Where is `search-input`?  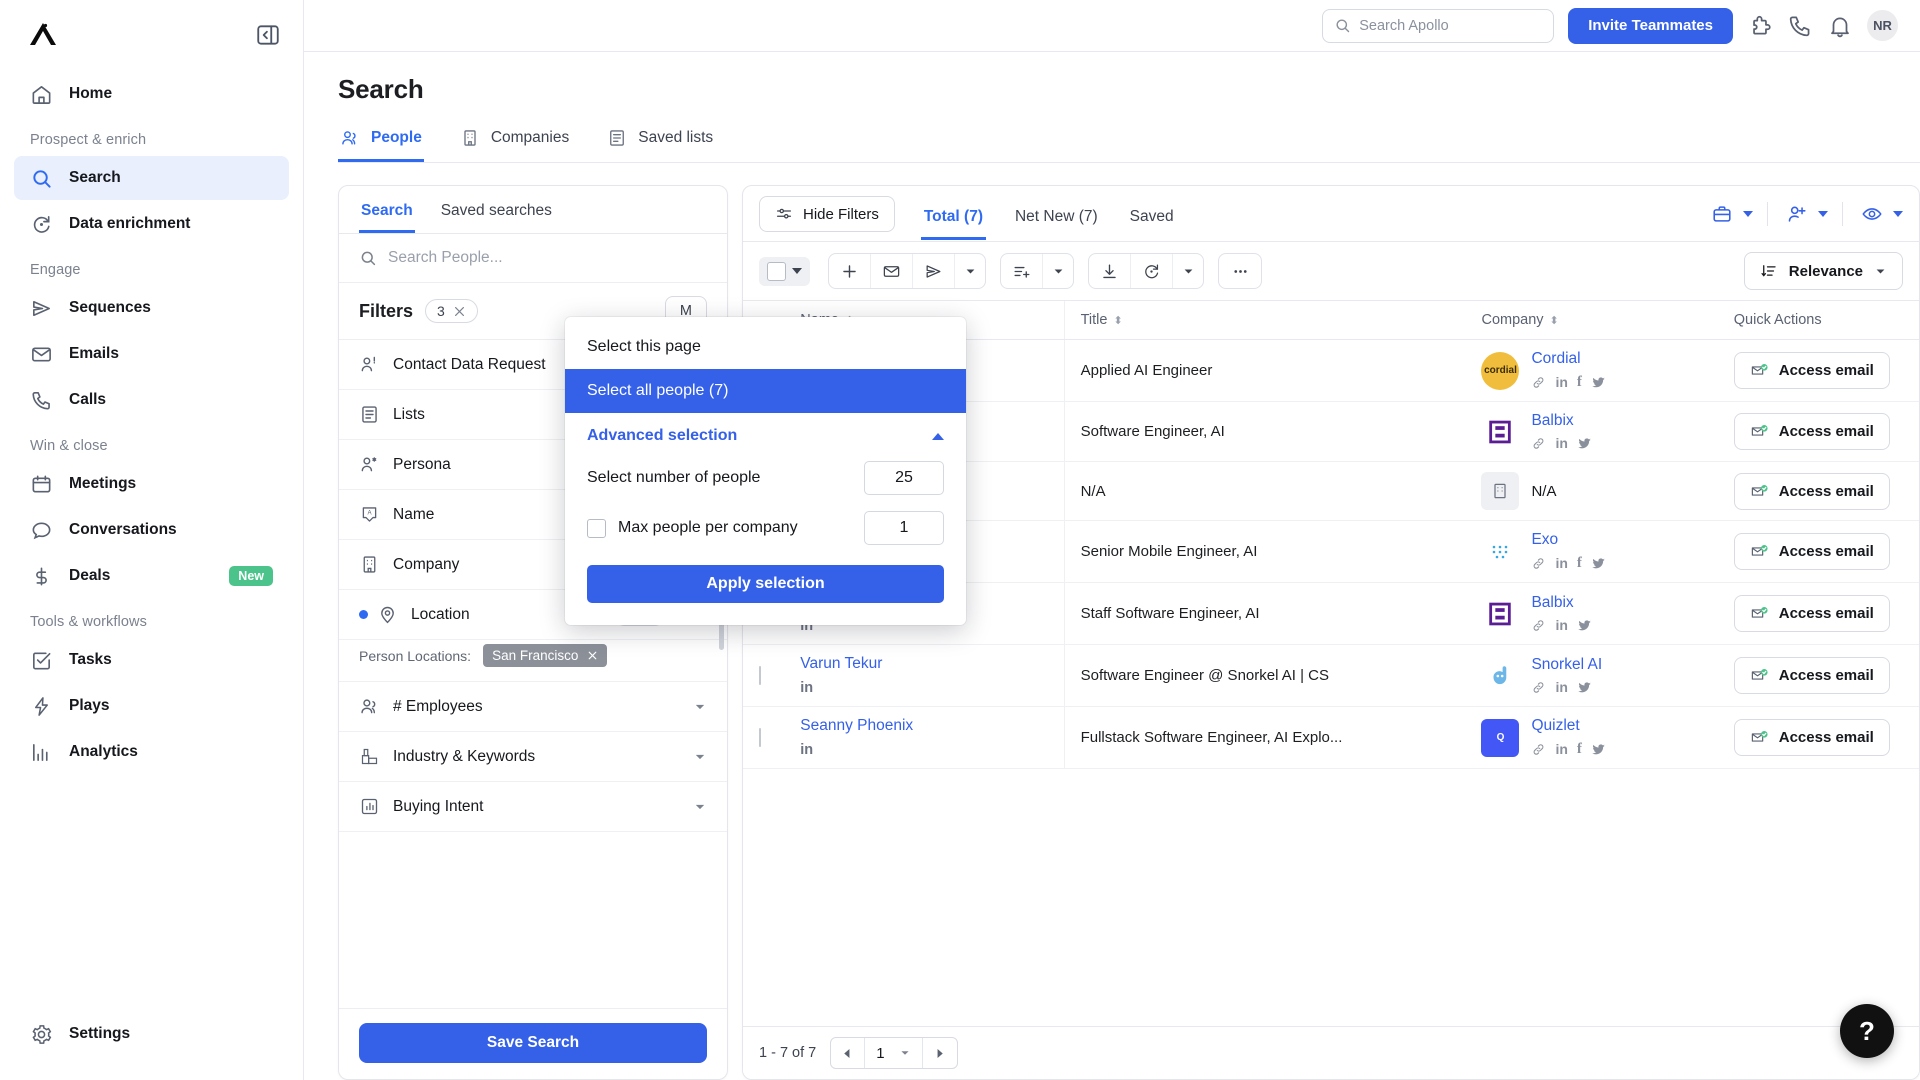 search-input is located at coordinates (1451, 25).